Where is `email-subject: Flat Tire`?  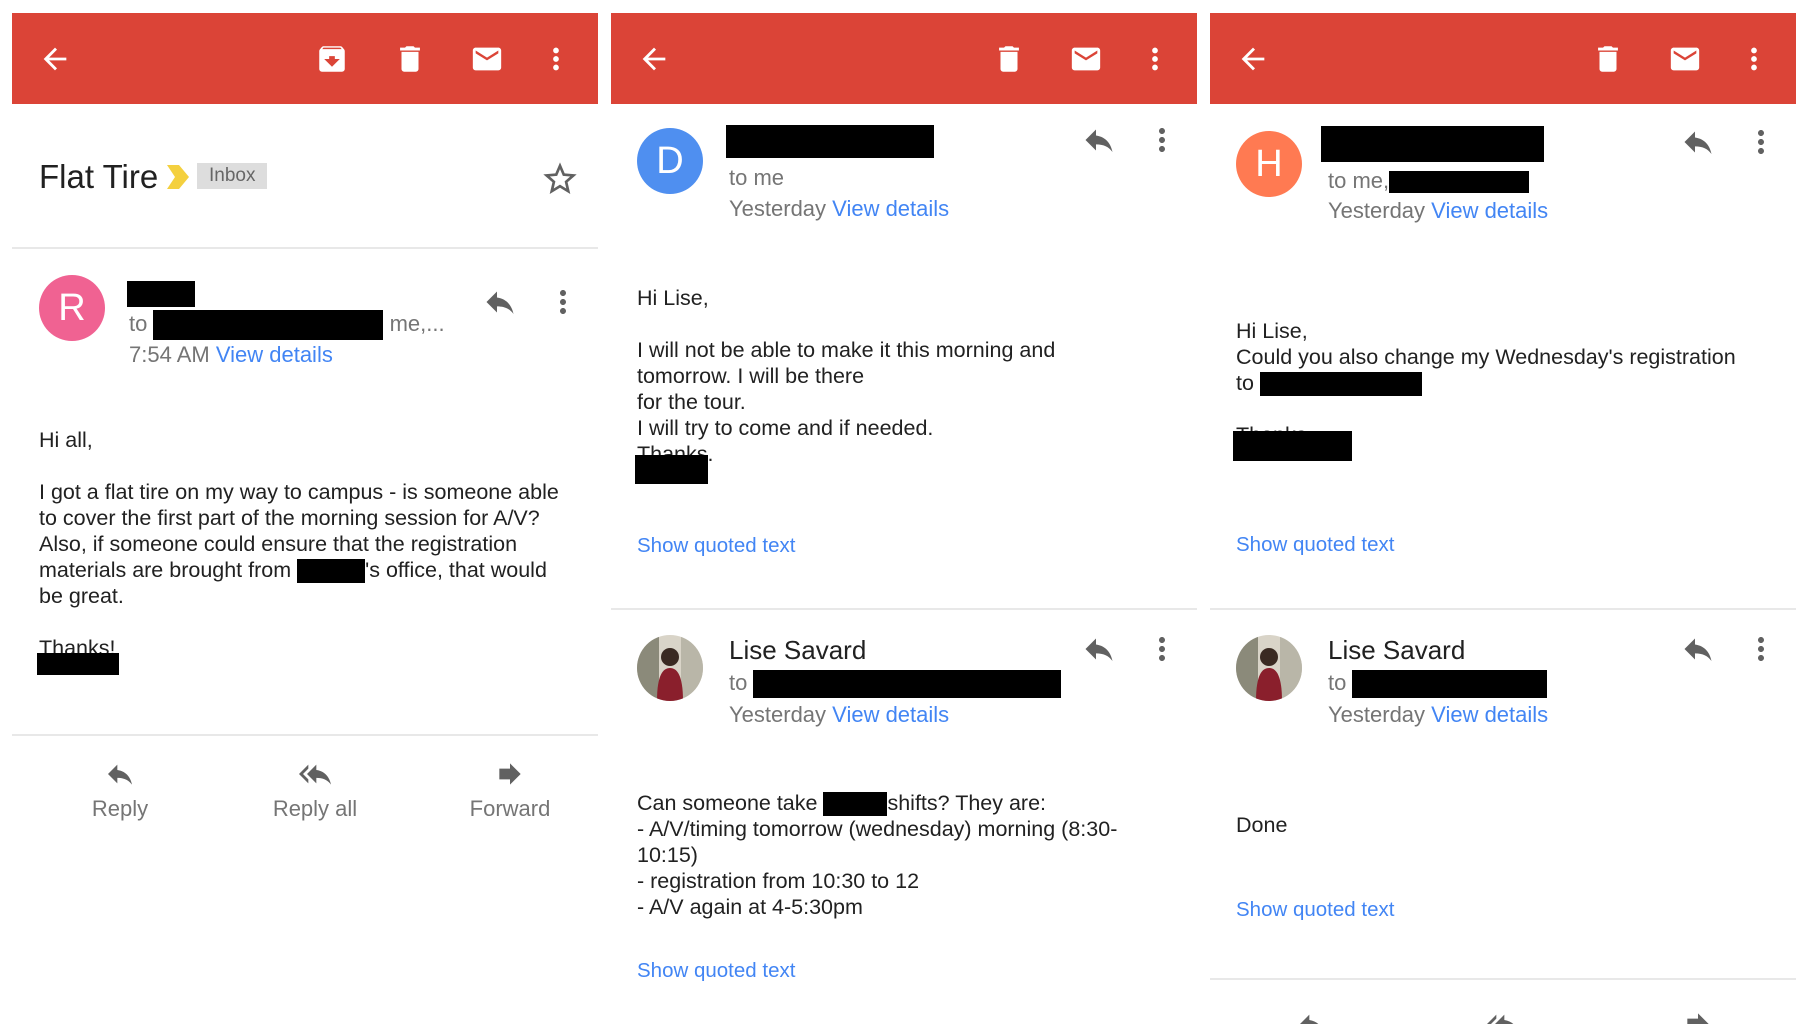 email-subject: Flat Tire is located at coordinates (99, 176).